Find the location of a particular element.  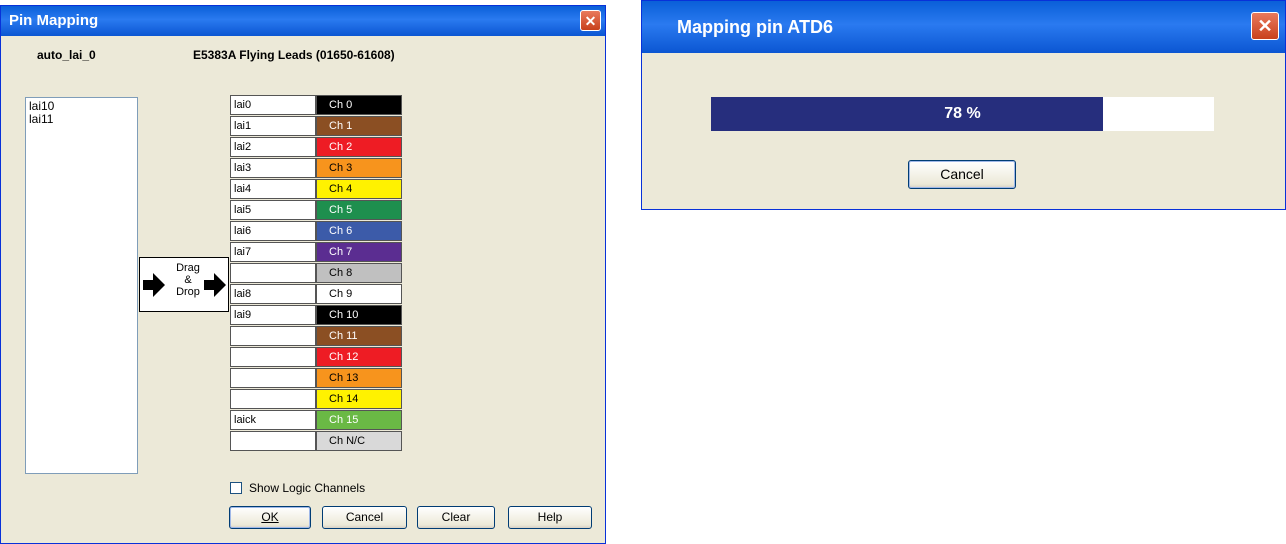

pin-cell: laick is located at coordinates (273, 420).